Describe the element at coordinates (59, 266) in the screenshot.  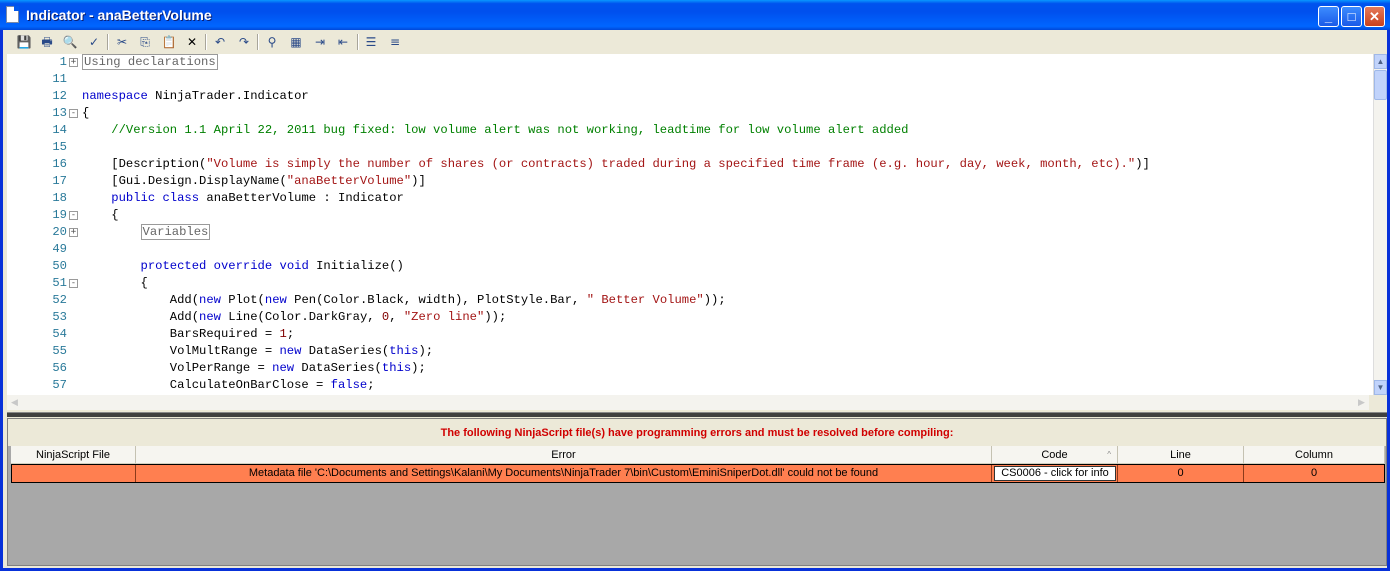
I see `line-number: 50` at that location.